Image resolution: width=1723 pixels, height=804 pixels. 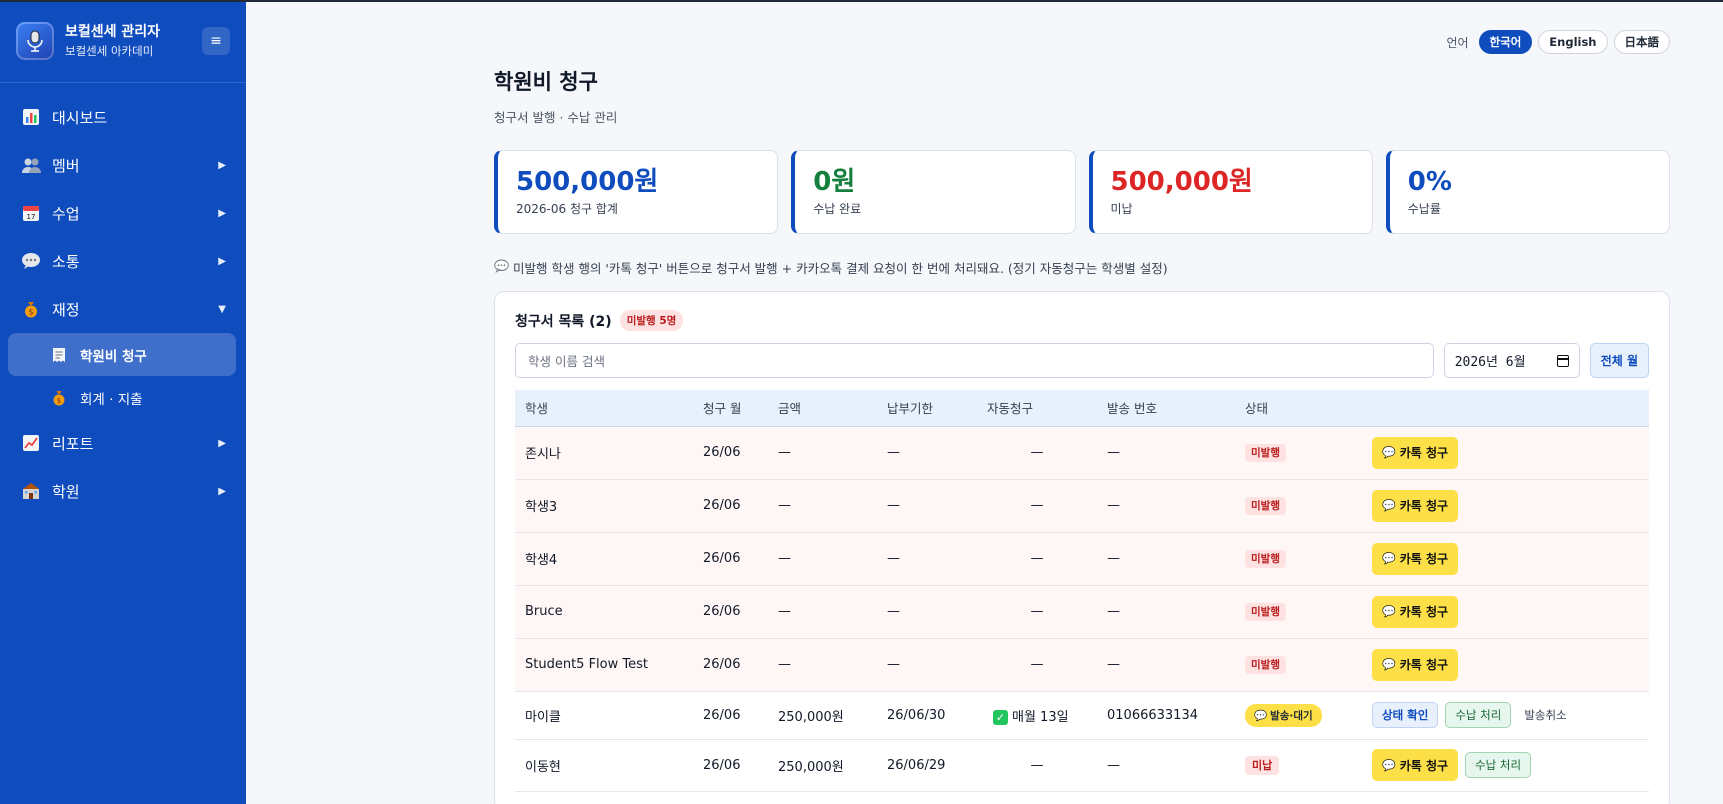 I want to click on sidebar-item-dashboard: 대시보드, so click(x=123, y=117).